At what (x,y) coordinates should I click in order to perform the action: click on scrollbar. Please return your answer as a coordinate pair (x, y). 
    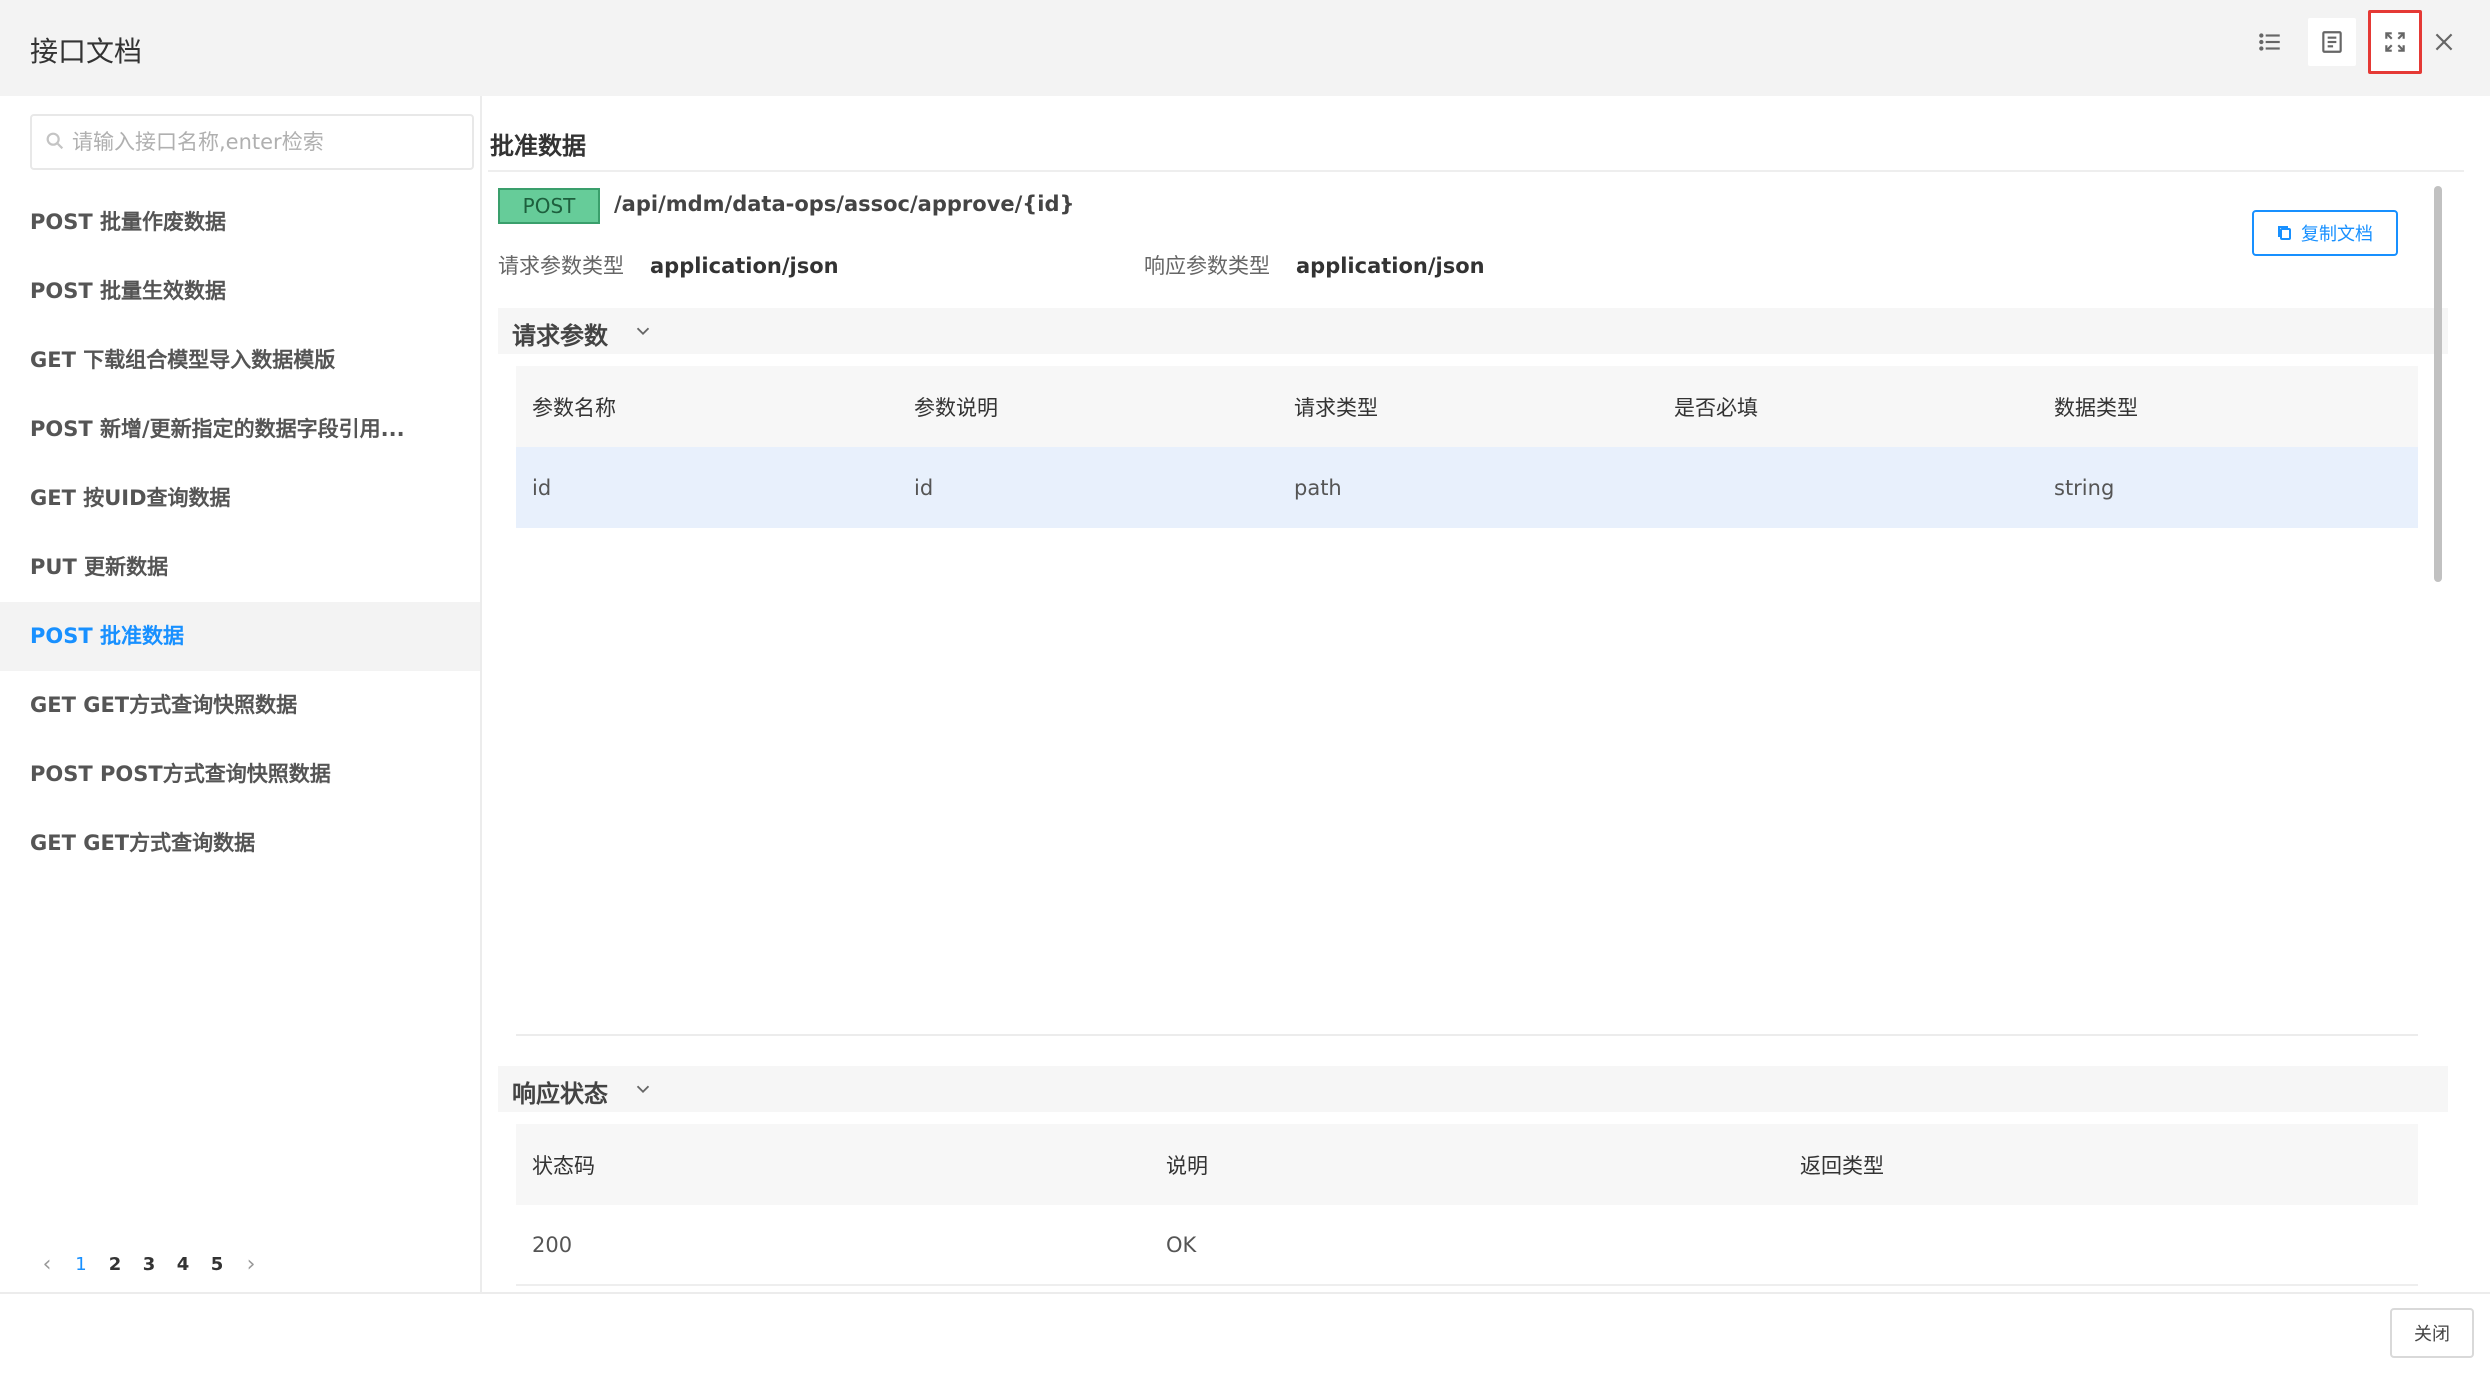
    Looking at the image, I should click on (2438, 384).